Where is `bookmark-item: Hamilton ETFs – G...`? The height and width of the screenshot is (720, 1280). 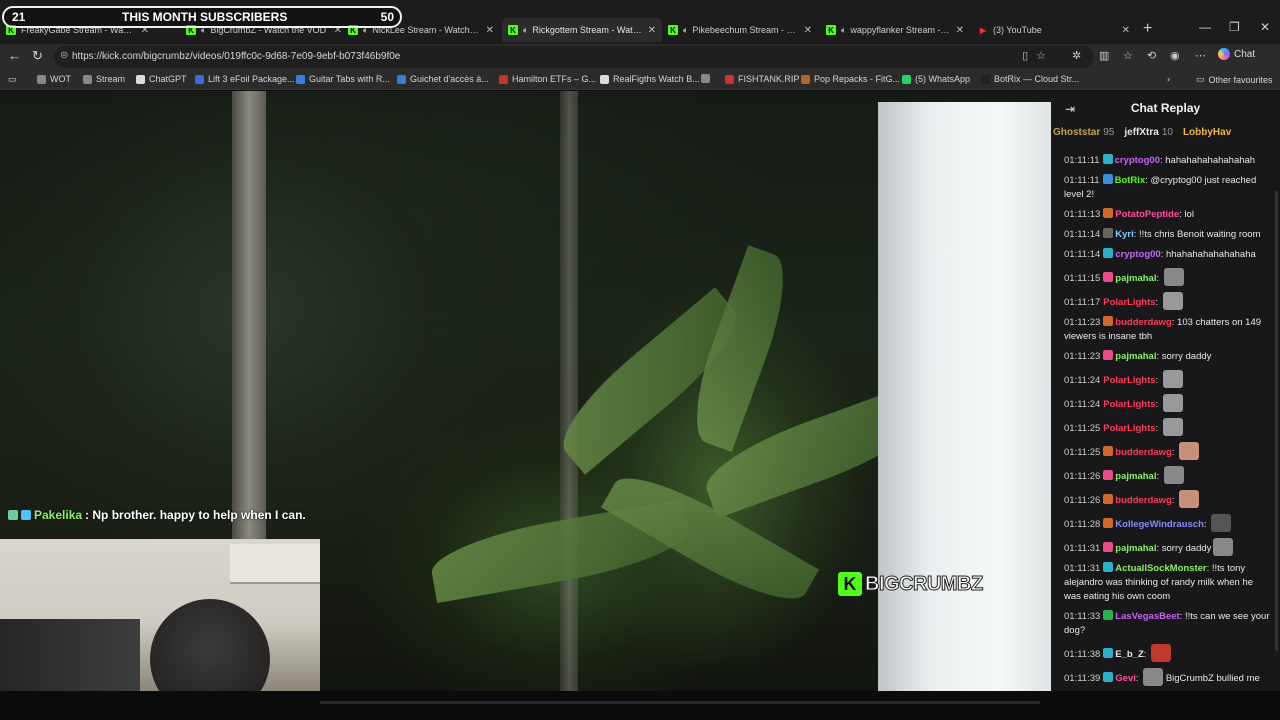 bookmark-item: Hamilton ETFs – G... is located at coordinates (547, 79).